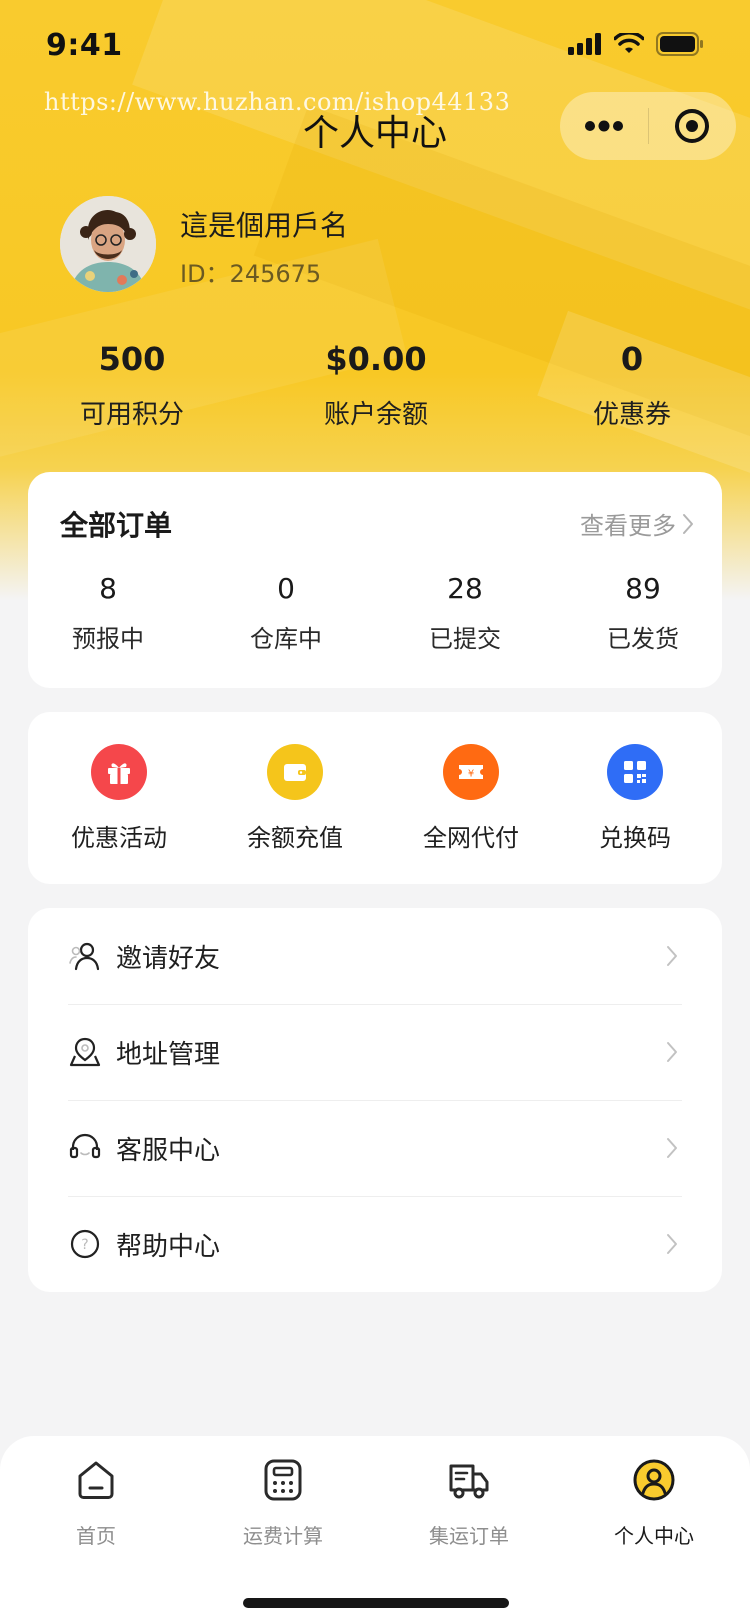 Image resolution: width=750 pixels, height=1624 pixels. What do you see at coordinates (283, 1480) in the screenshot?
I see `calculator-icon` at bounding box center [283, 1480].